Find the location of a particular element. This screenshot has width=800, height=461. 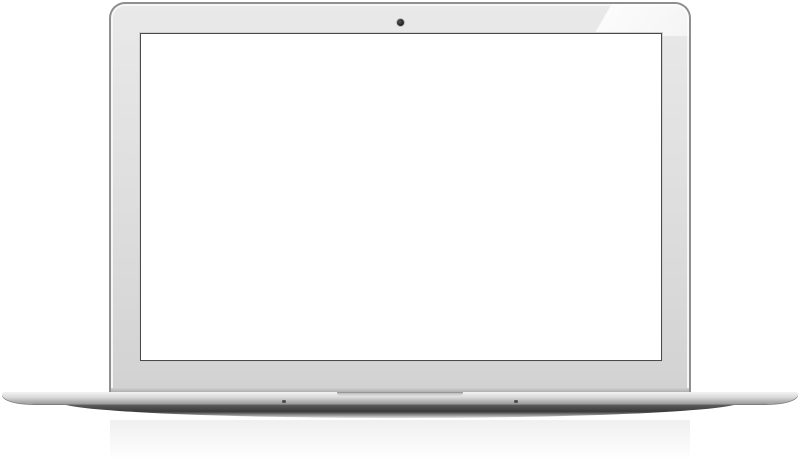

lid-glare is located at coordinates (624, 20).